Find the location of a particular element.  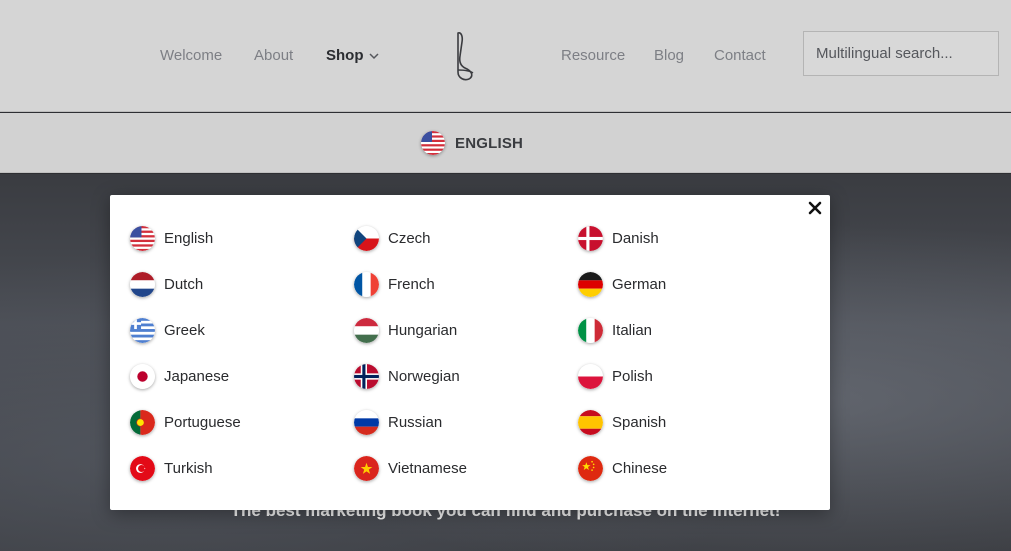

language-option-italian: Italian is located at coordinates (615, 330).